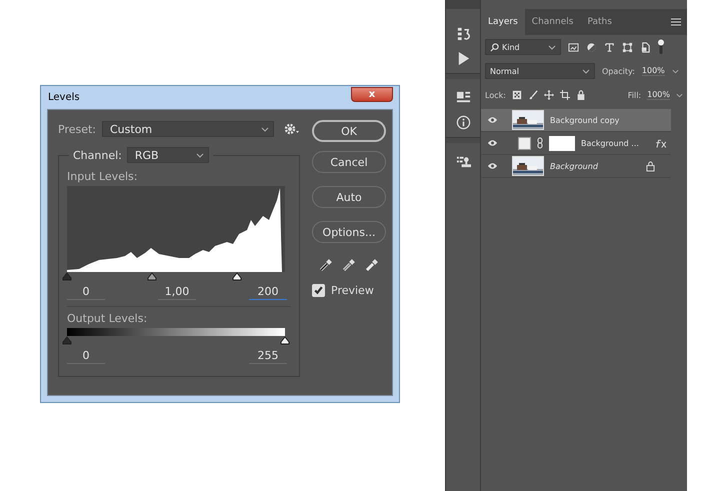  Describe the element at coordinates (494, 47) in the screenshot. I see `search-icon` at that location.